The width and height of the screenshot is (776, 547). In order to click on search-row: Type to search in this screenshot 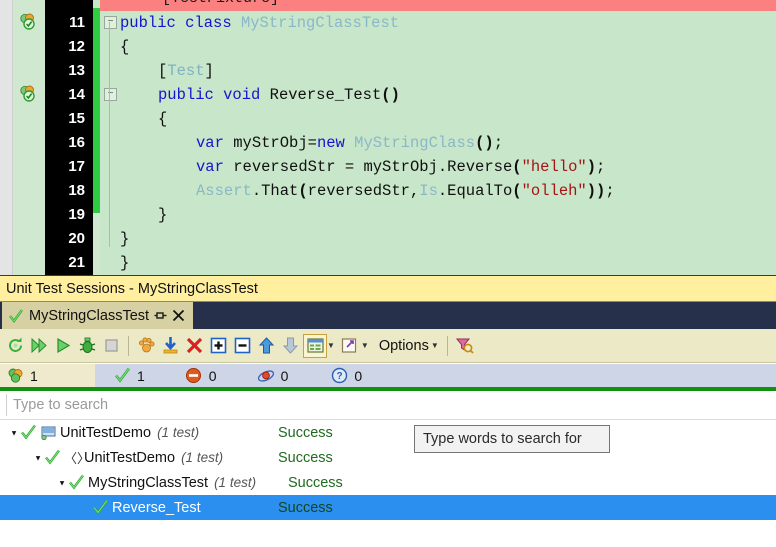, I will do `click(388, 405)`.